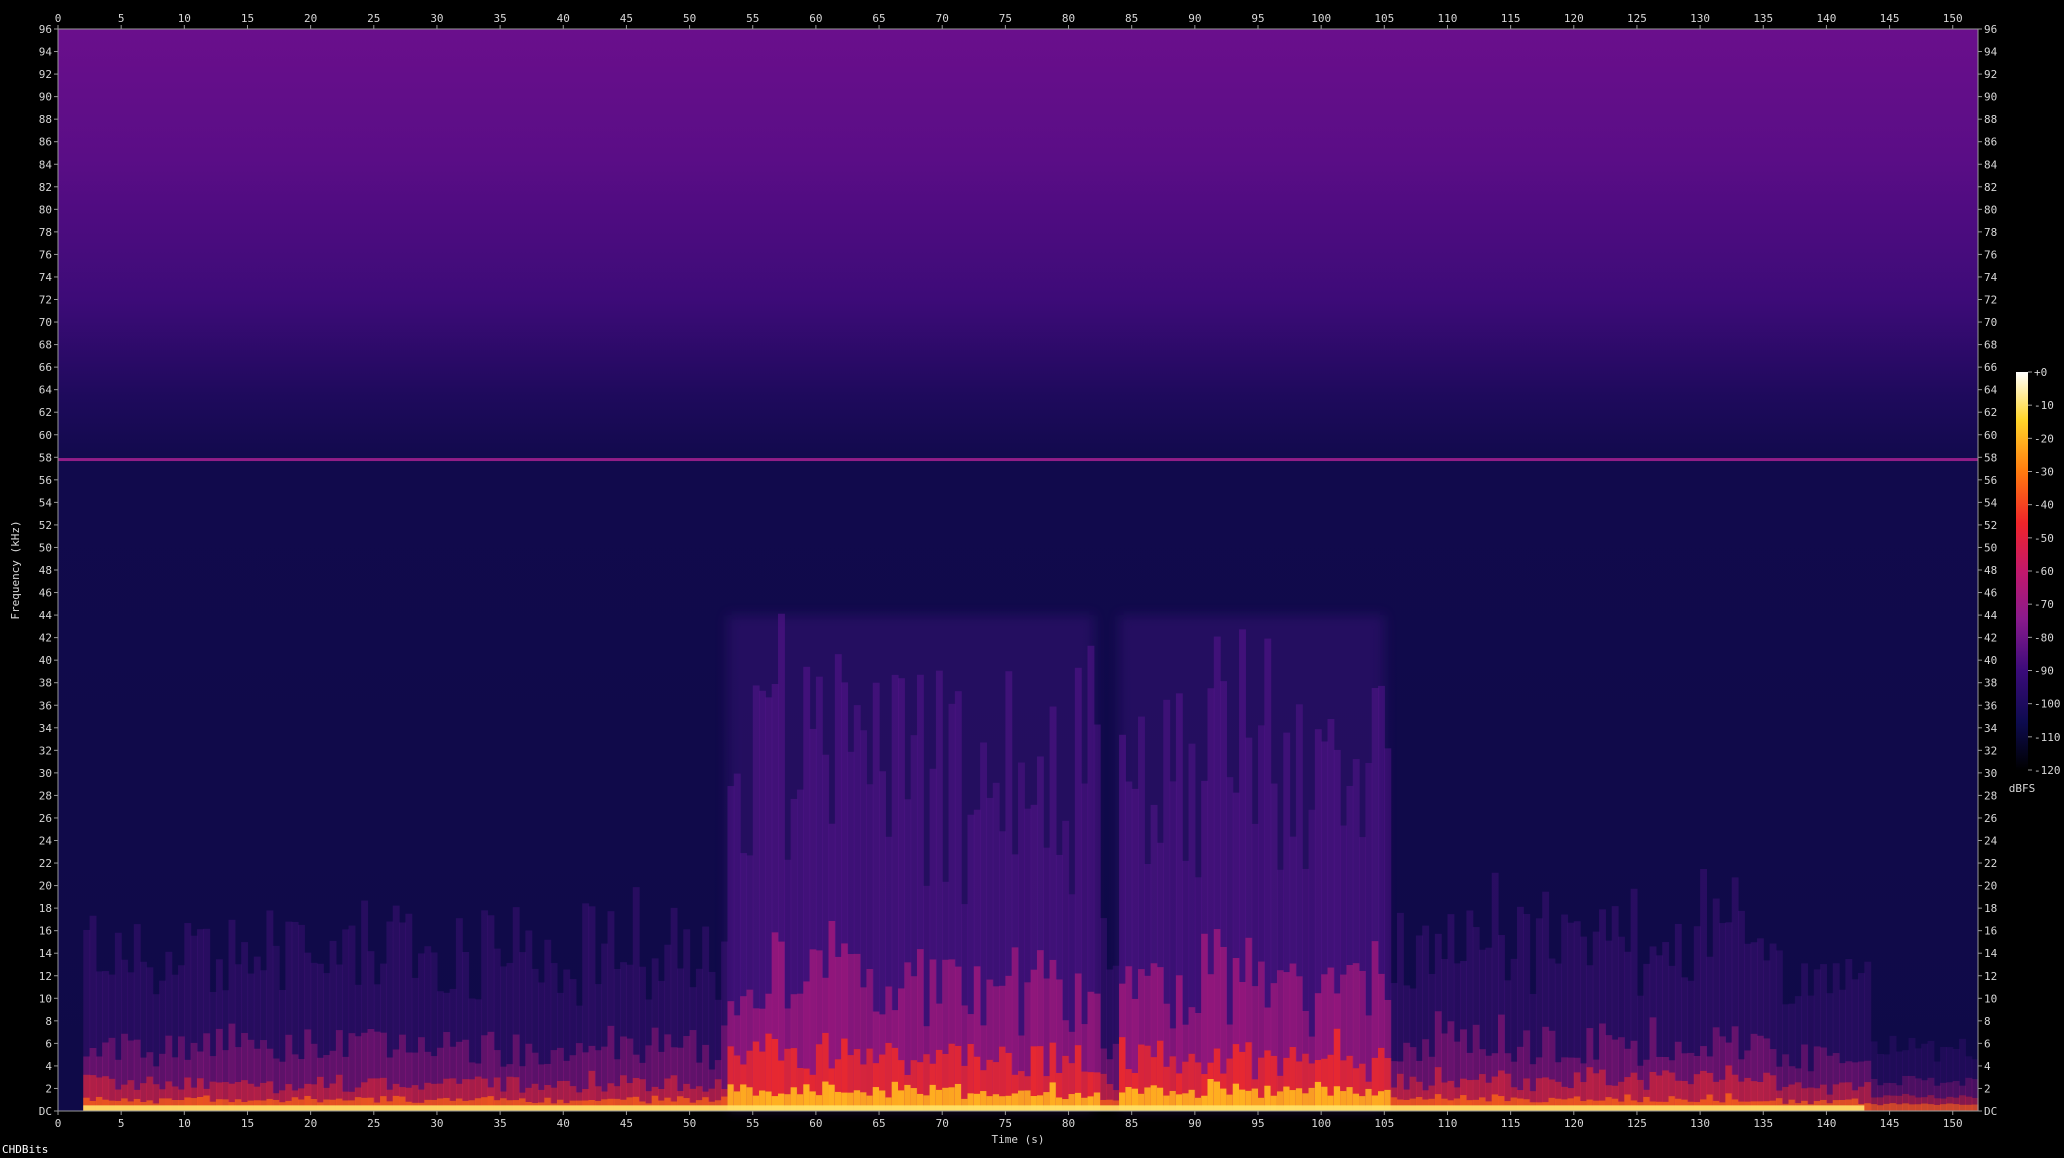 The image size is (2064, 1158). What do you see at coordinates (1990, 705) in the screenshot?
I see `y-tick-label-right: 36` at bounding box center [1990, 705].